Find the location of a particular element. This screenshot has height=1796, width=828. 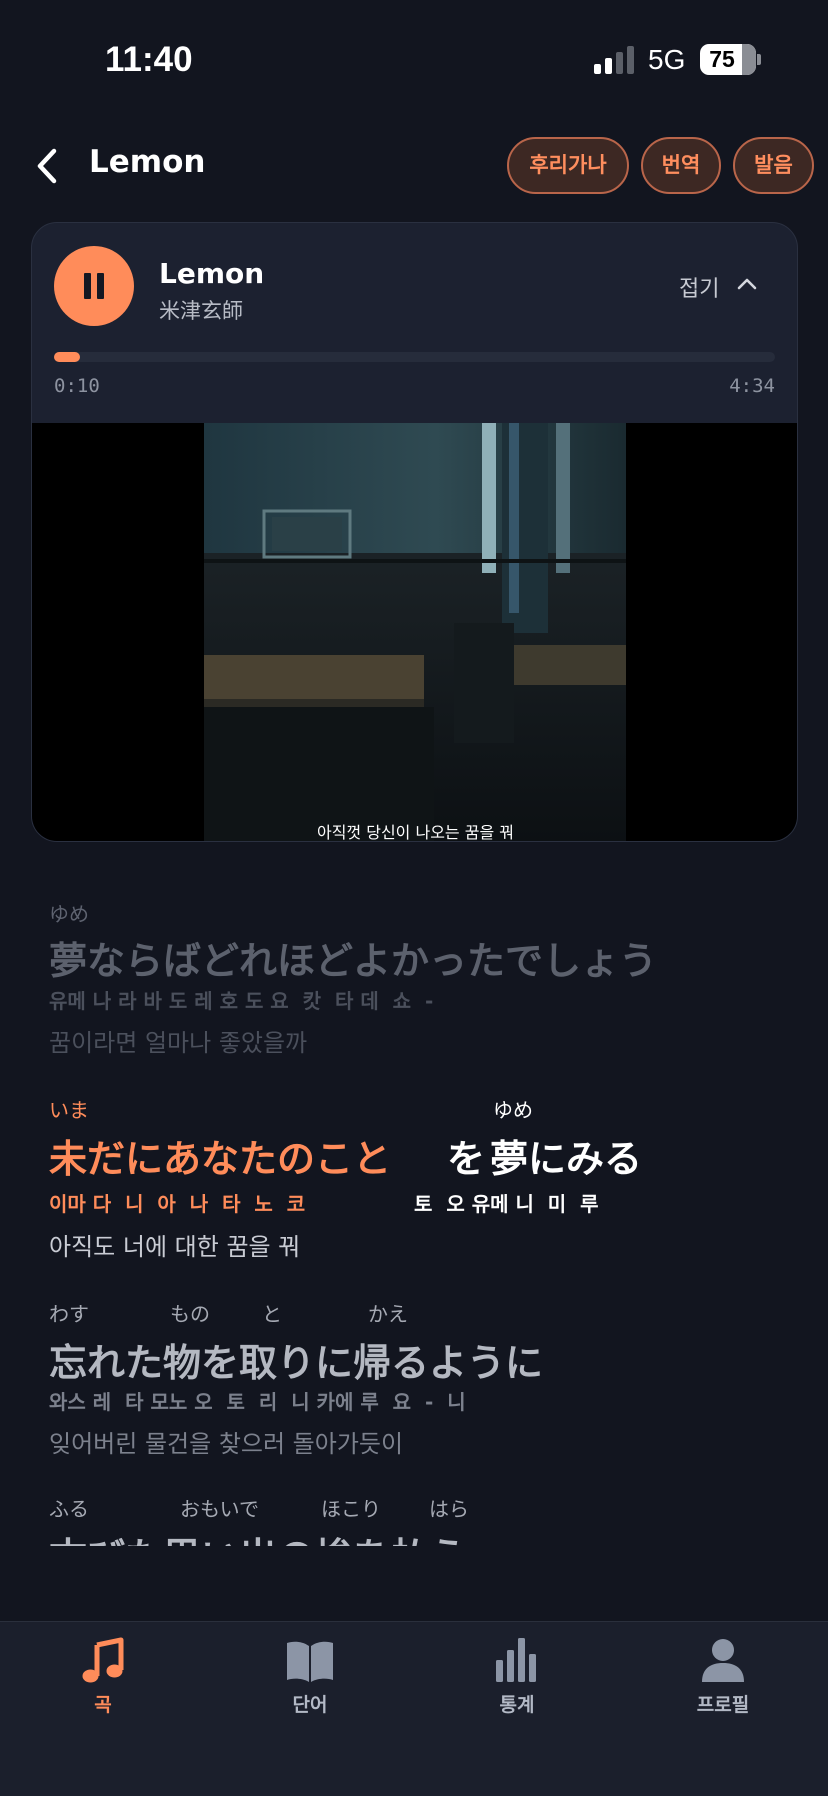

battery-level: 75 is located at coordinates (722, 59).